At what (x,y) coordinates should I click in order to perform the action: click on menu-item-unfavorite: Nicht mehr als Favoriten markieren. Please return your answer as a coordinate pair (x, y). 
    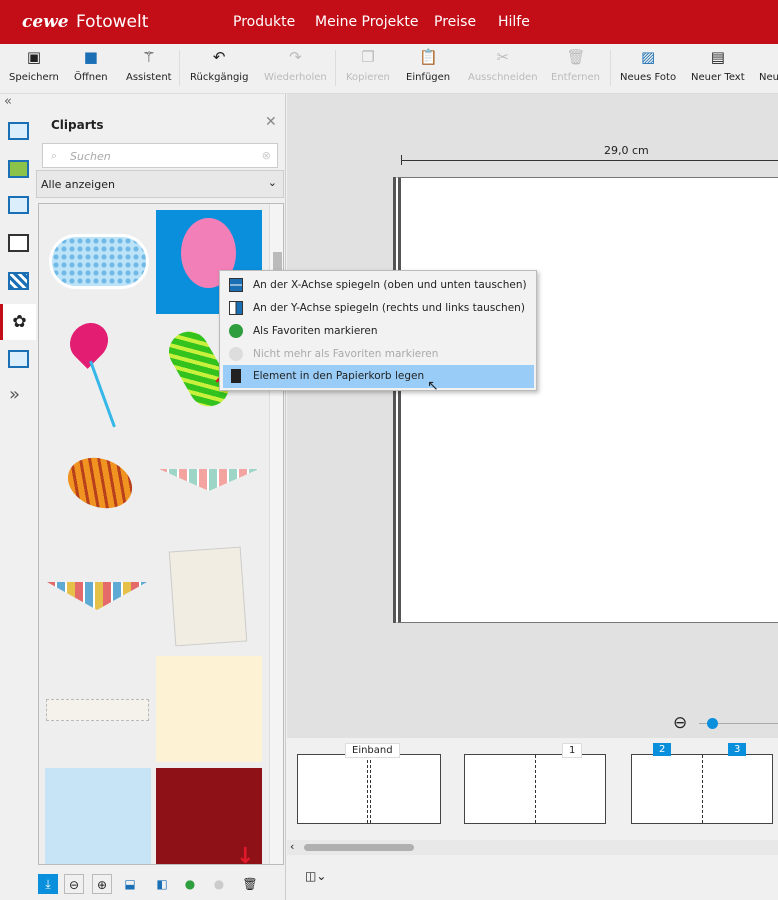
    Looking at the image, I should click on (378, 354).